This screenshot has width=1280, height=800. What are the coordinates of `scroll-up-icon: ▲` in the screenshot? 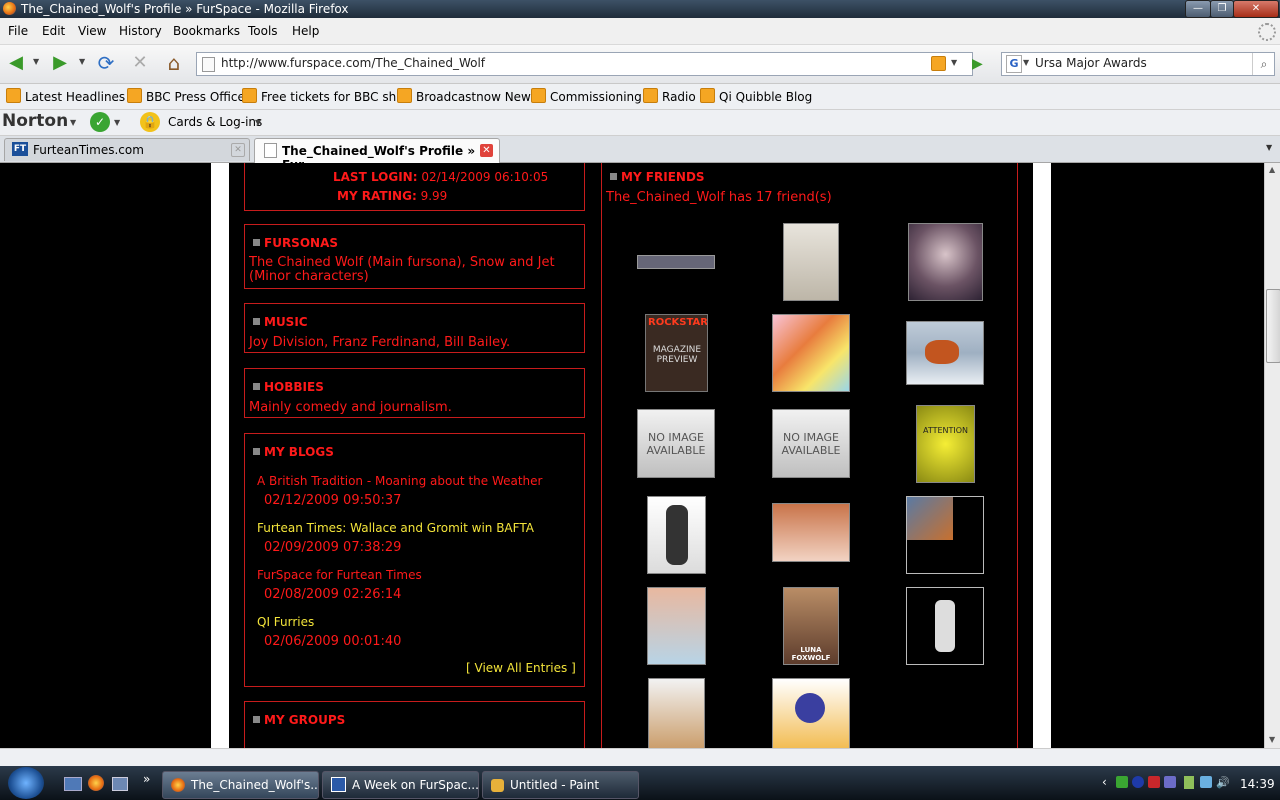 It's located at (1272, 169).